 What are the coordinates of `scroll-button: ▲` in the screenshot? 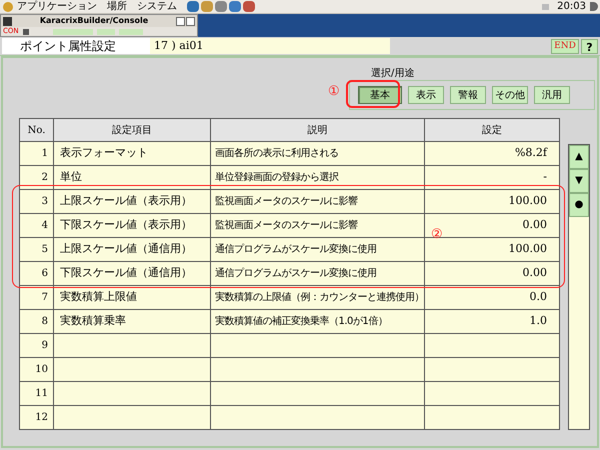 It's located at (579, 157).